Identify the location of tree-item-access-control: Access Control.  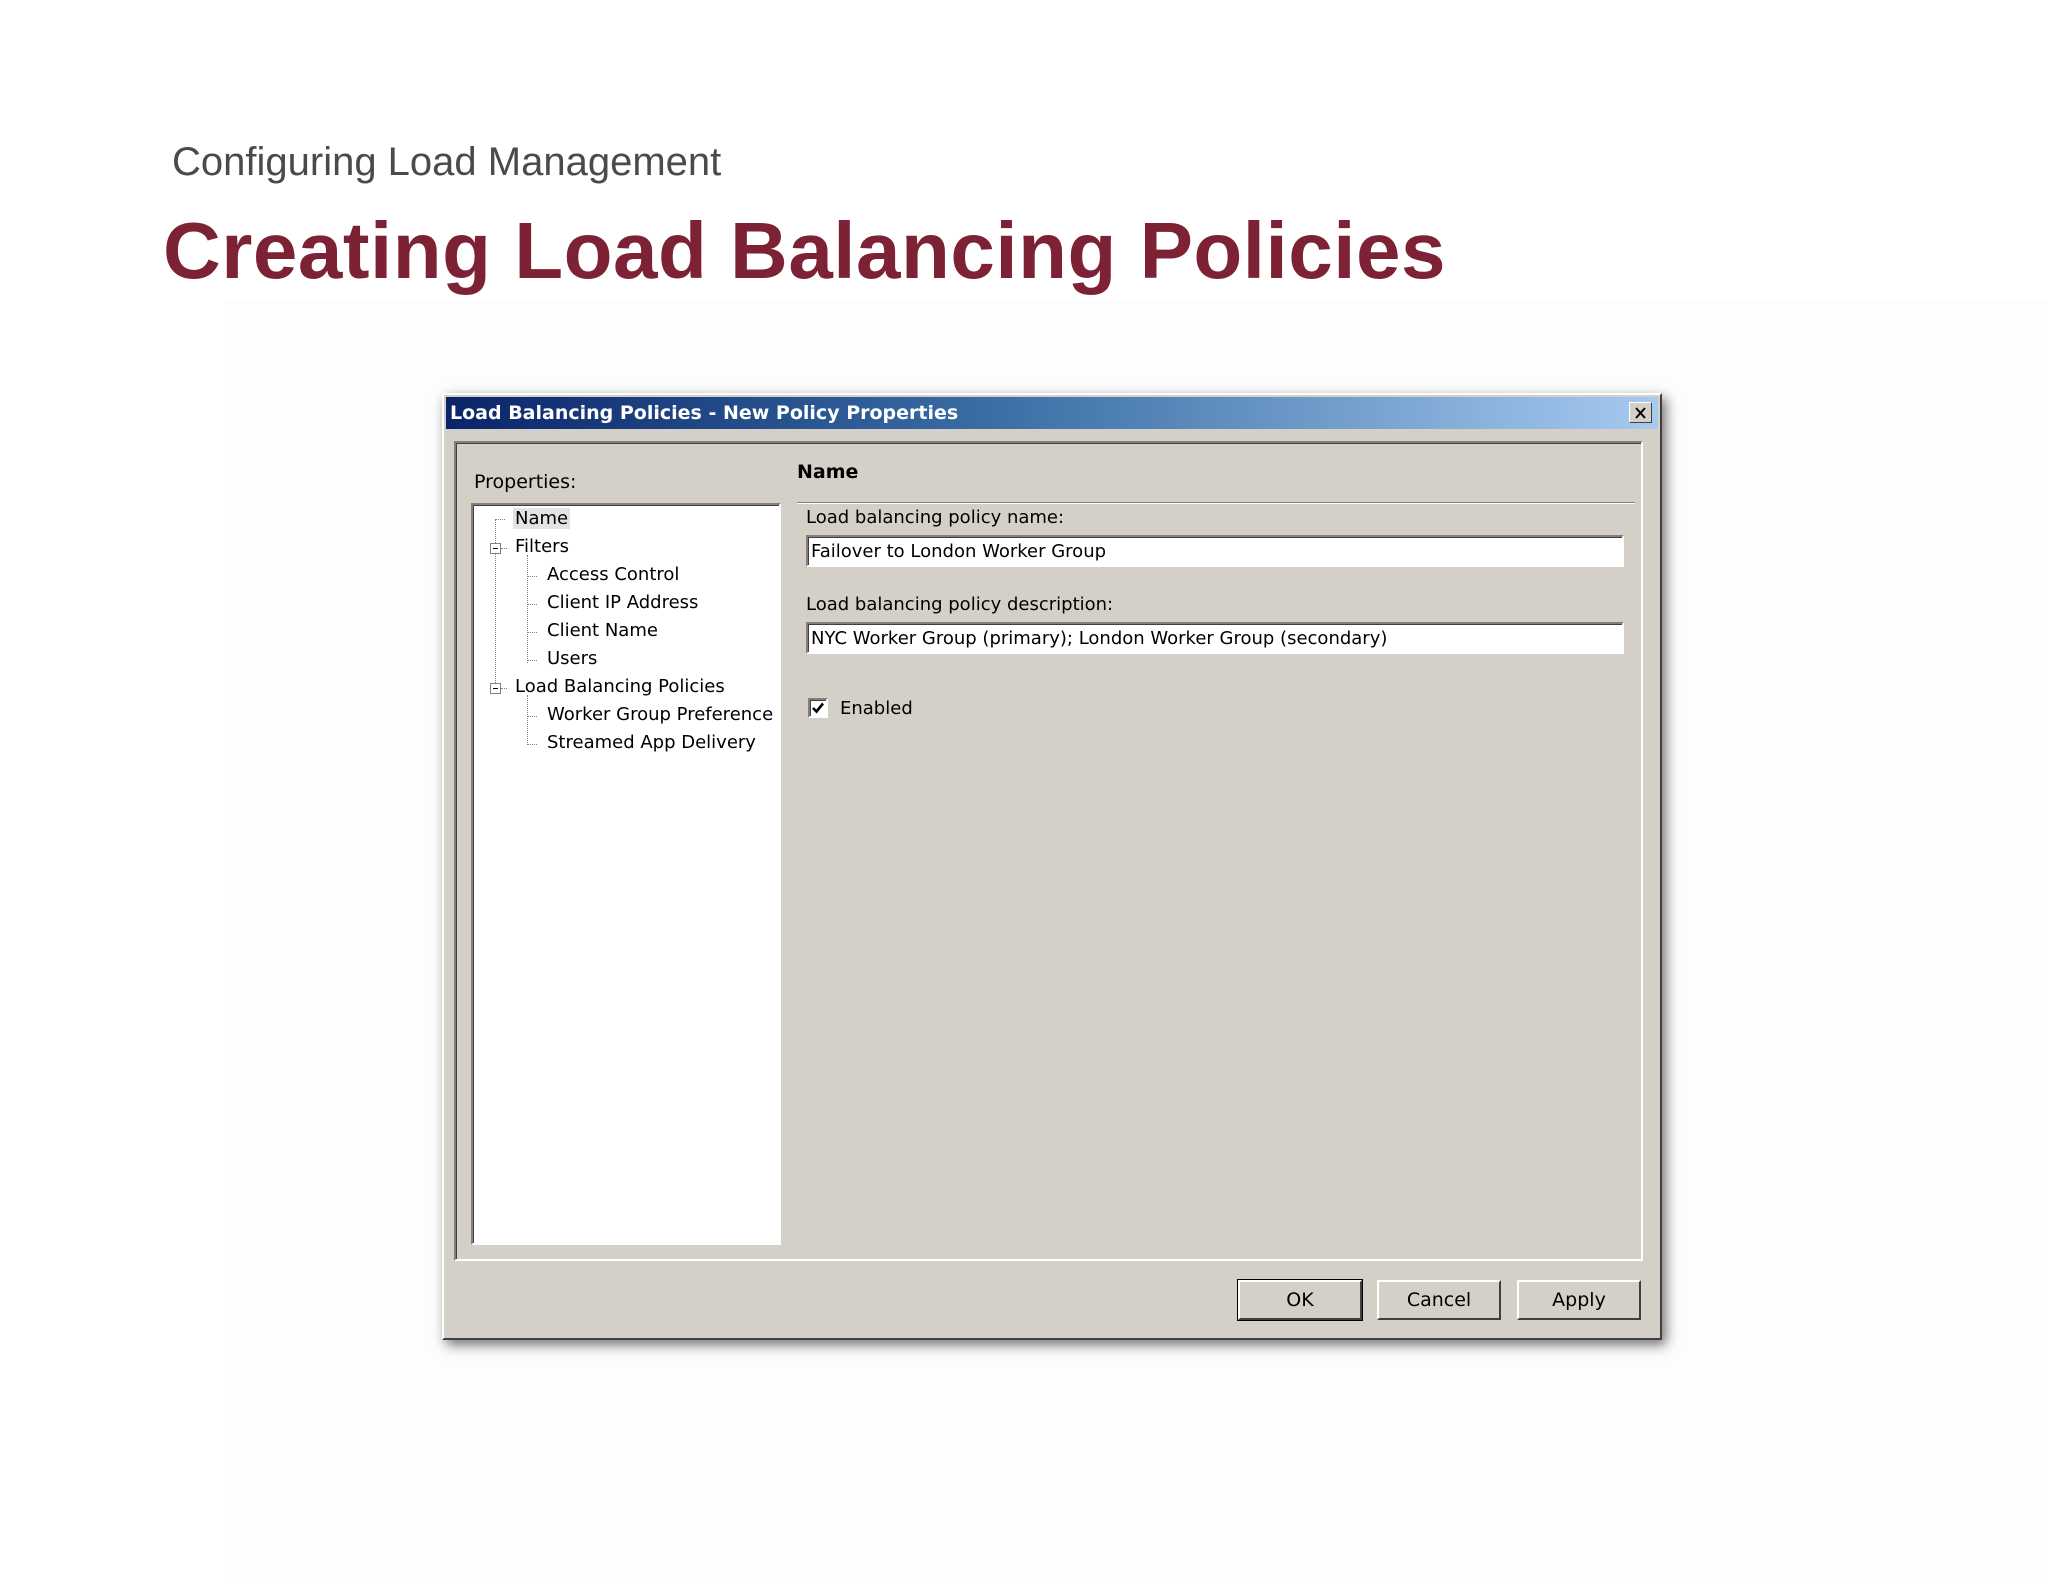
(613, 575).